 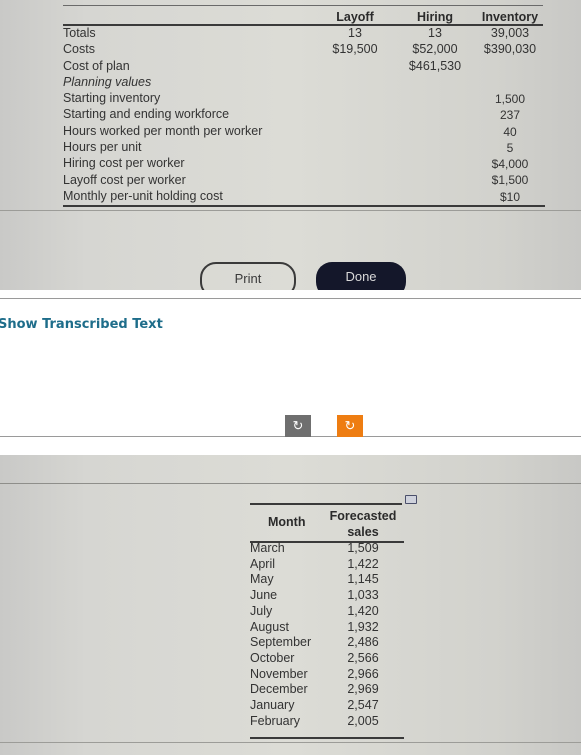 What do you see at coordinates (363, 626) in the screenshot?
I see `sales-cell: 1,932` at bounding box center [363, 626].